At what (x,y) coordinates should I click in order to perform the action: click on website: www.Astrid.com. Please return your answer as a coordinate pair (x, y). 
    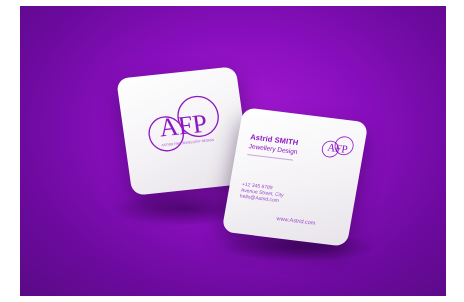
    Looking at the image, I should click on (295, 221).